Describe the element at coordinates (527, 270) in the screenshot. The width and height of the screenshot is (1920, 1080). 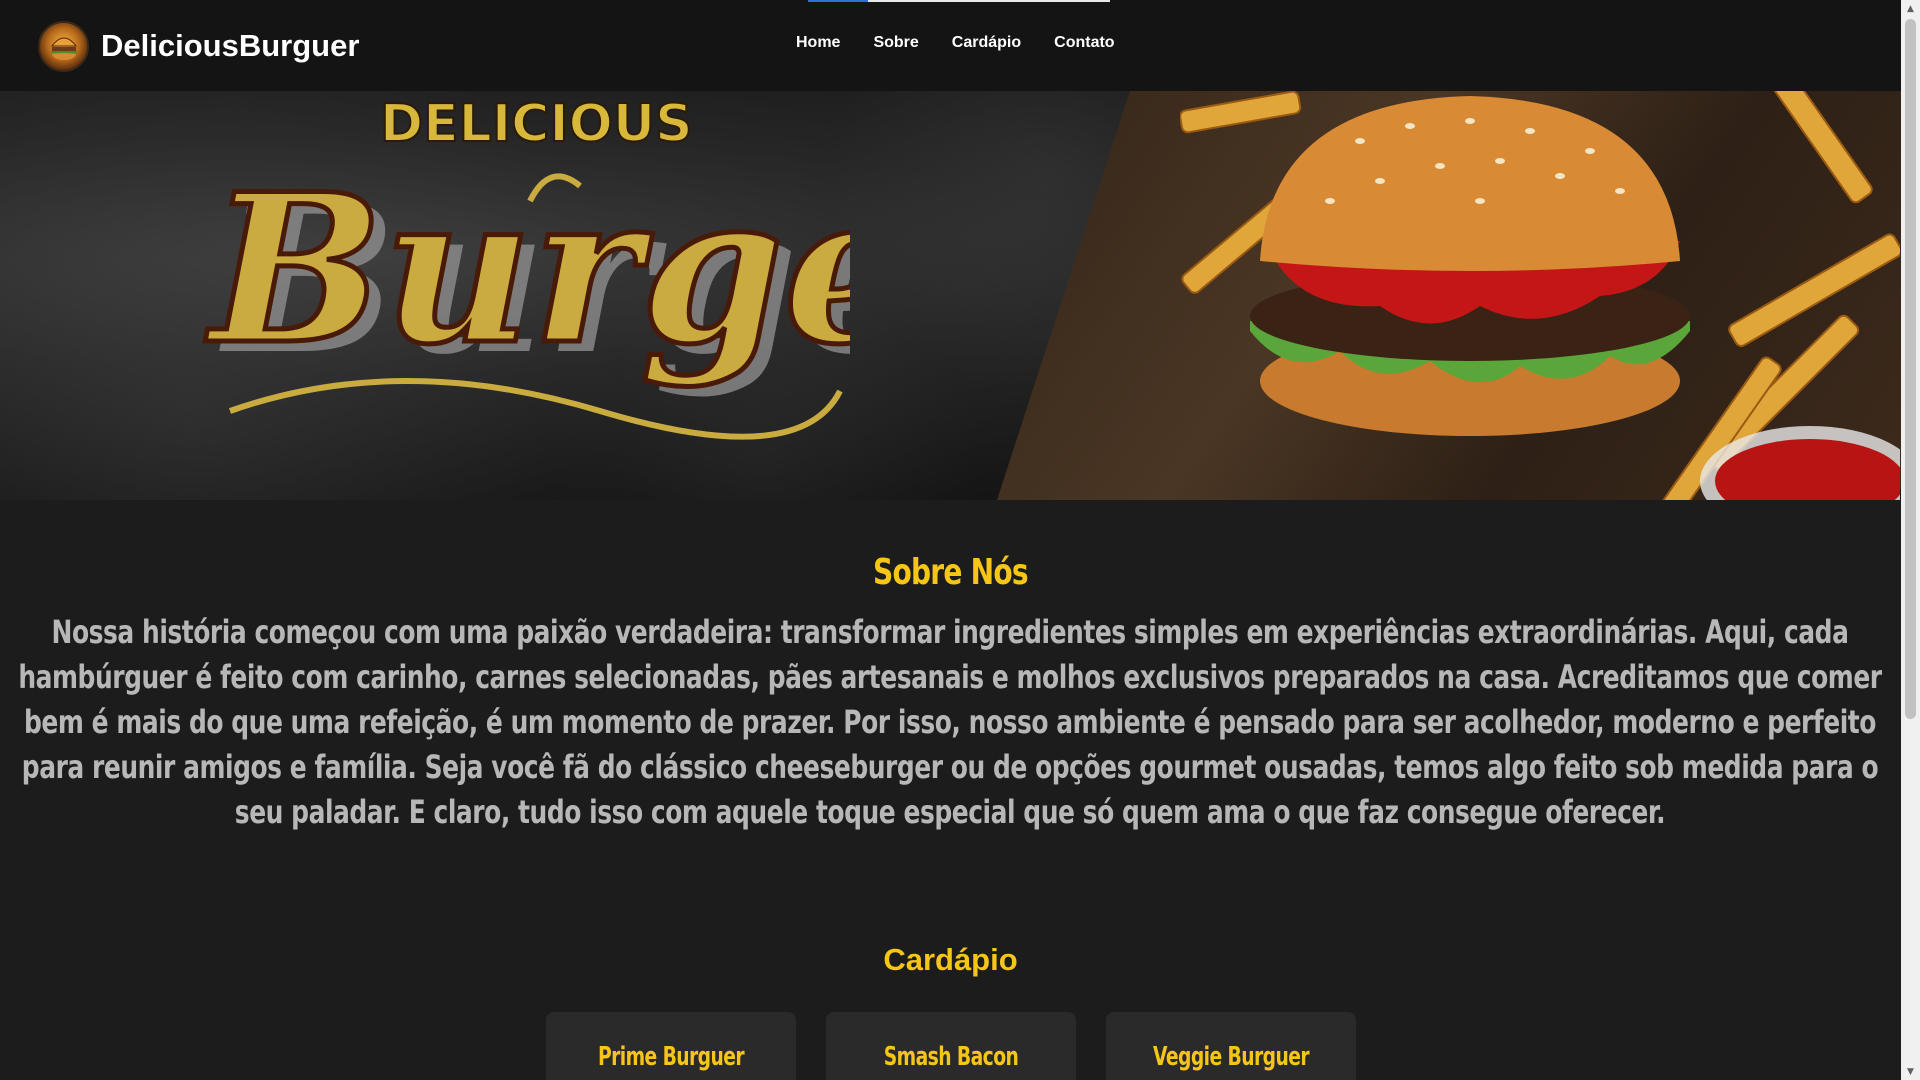
I see `hero-logo-main-word: Burger` at that location.